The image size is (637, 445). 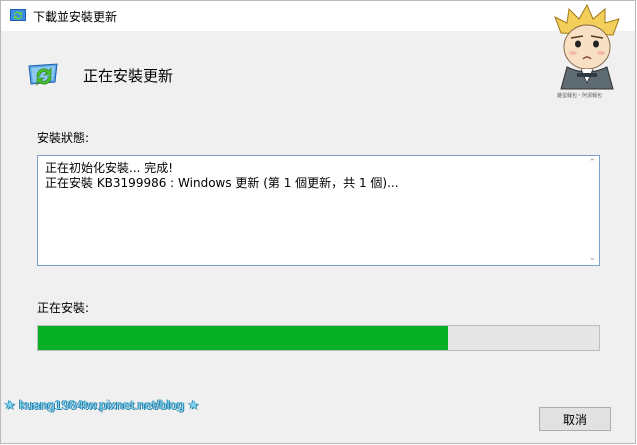 What do you see at coordinates (63, 138) in the screenshot?
I see `status-label: 安裝狀態:` at bounding box center [63, 138].